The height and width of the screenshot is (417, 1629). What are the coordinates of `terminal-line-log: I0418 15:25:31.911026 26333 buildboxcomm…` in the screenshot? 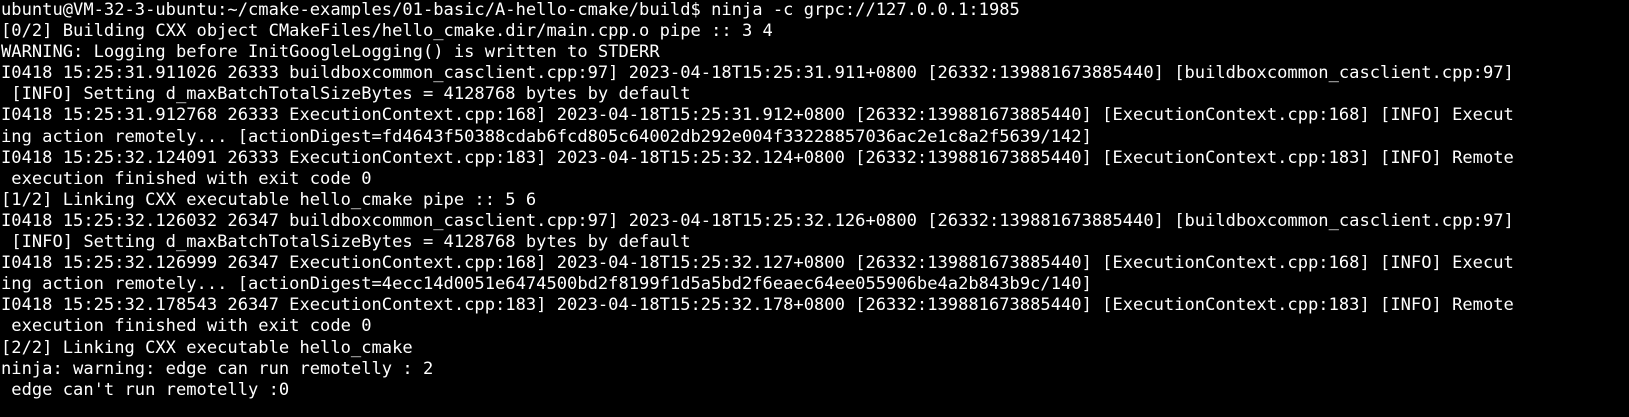 It's located at (757, 73).